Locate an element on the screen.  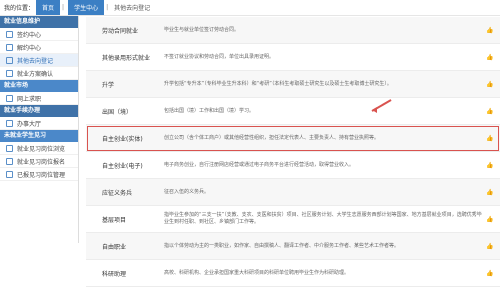
sidebar-item: 已报见习岗位管理 is located at coordinates (39, 174).